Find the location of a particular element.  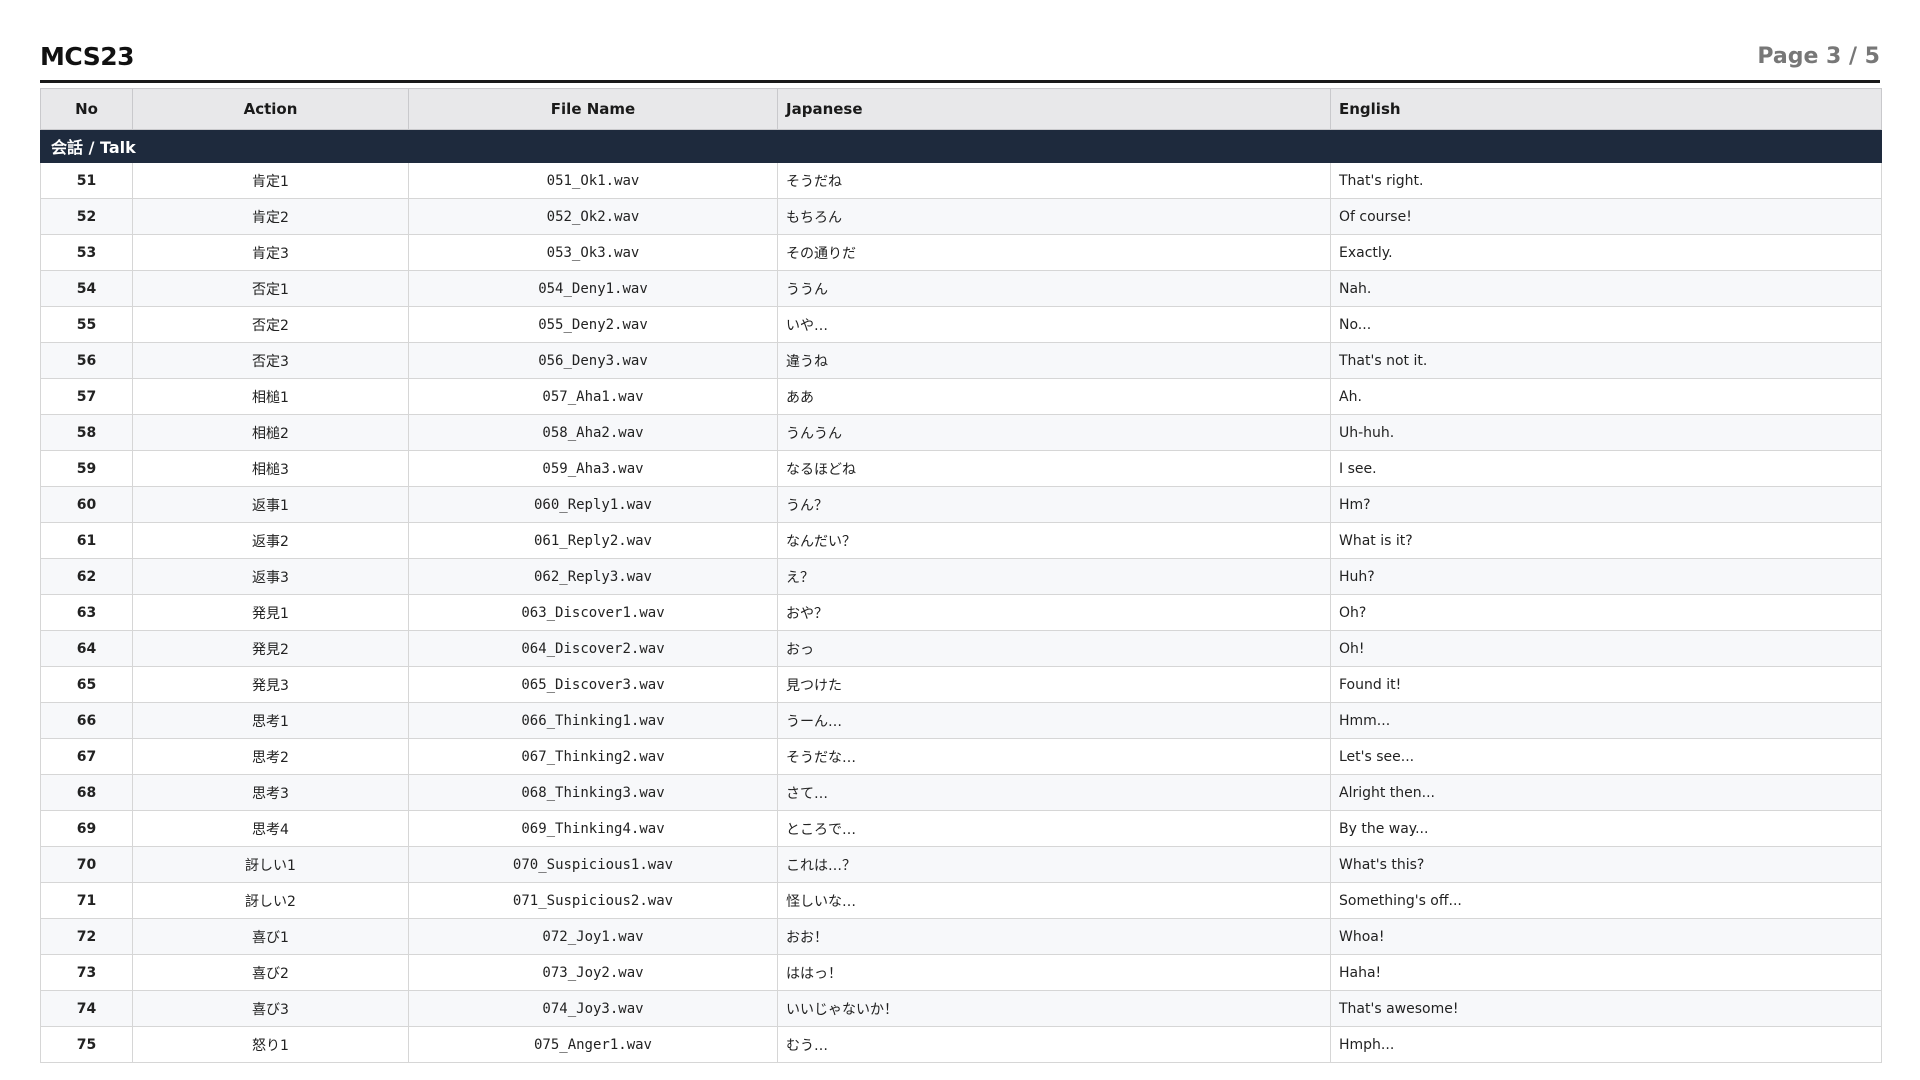

cell-english: Huh? is located at coordinates (1606, 576).